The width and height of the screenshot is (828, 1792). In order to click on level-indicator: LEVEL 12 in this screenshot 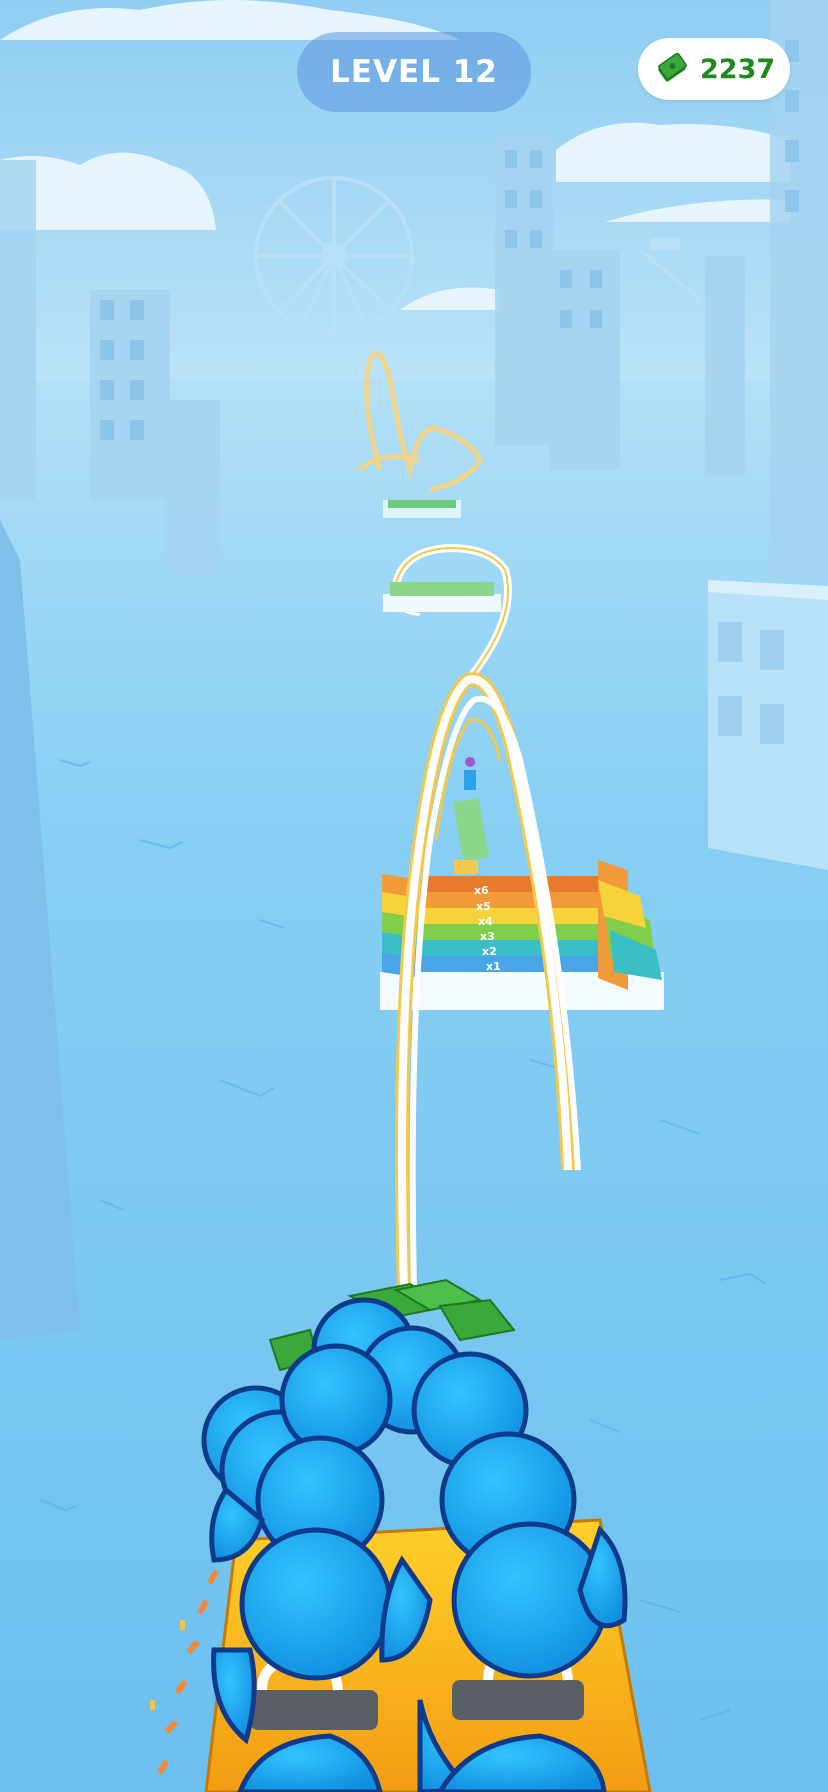, I will do `click(414, 72)`.